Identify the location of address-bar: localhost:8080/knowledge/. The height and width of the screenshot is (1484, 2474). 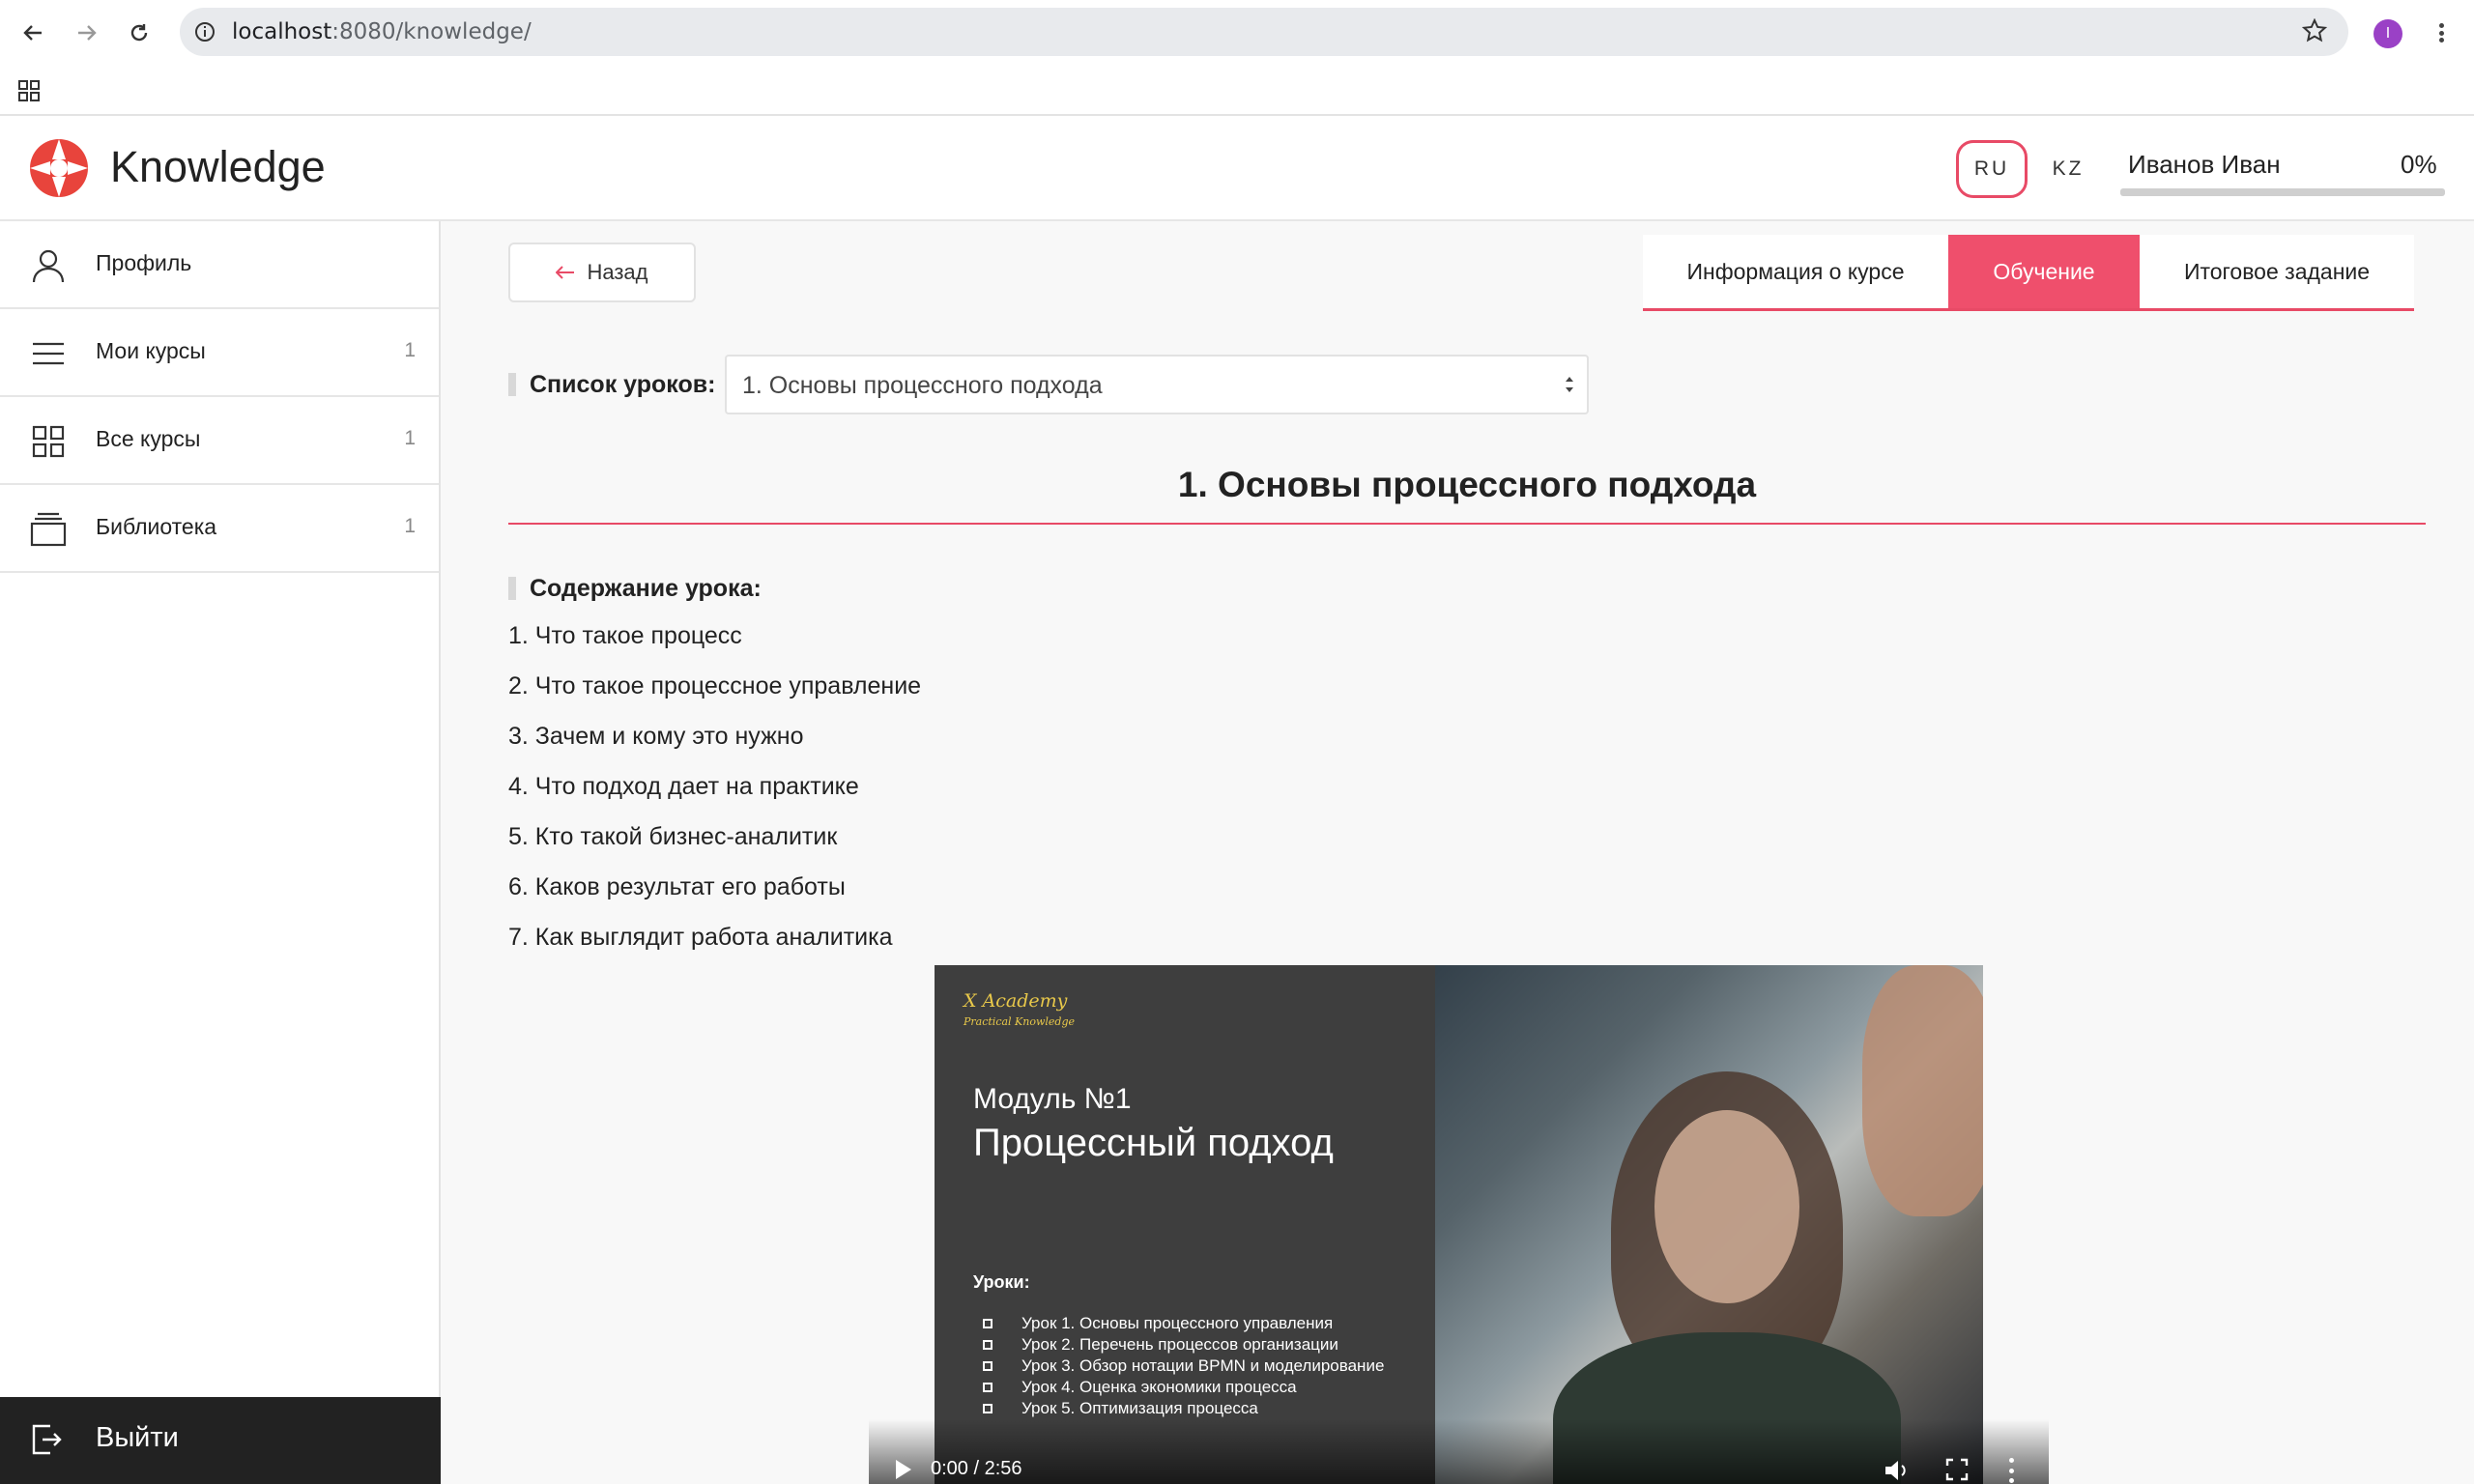
(1264, 32).